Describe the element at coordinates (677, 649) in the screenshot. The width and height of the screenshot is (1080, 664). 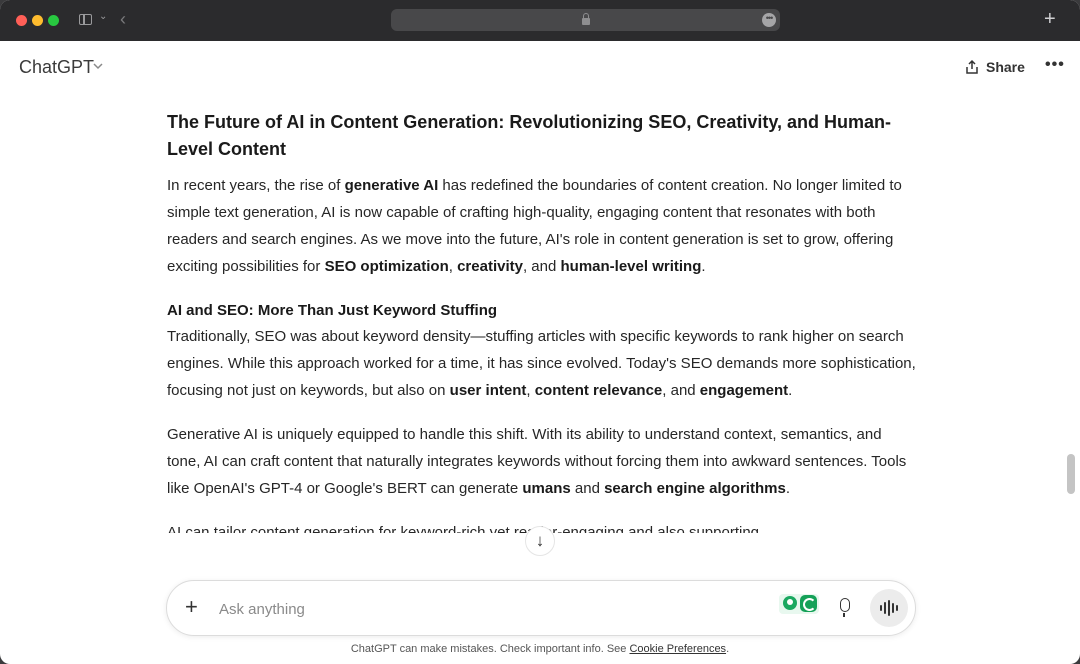
I see `cookie-preferences-link: Cookie Preferences` at that location.